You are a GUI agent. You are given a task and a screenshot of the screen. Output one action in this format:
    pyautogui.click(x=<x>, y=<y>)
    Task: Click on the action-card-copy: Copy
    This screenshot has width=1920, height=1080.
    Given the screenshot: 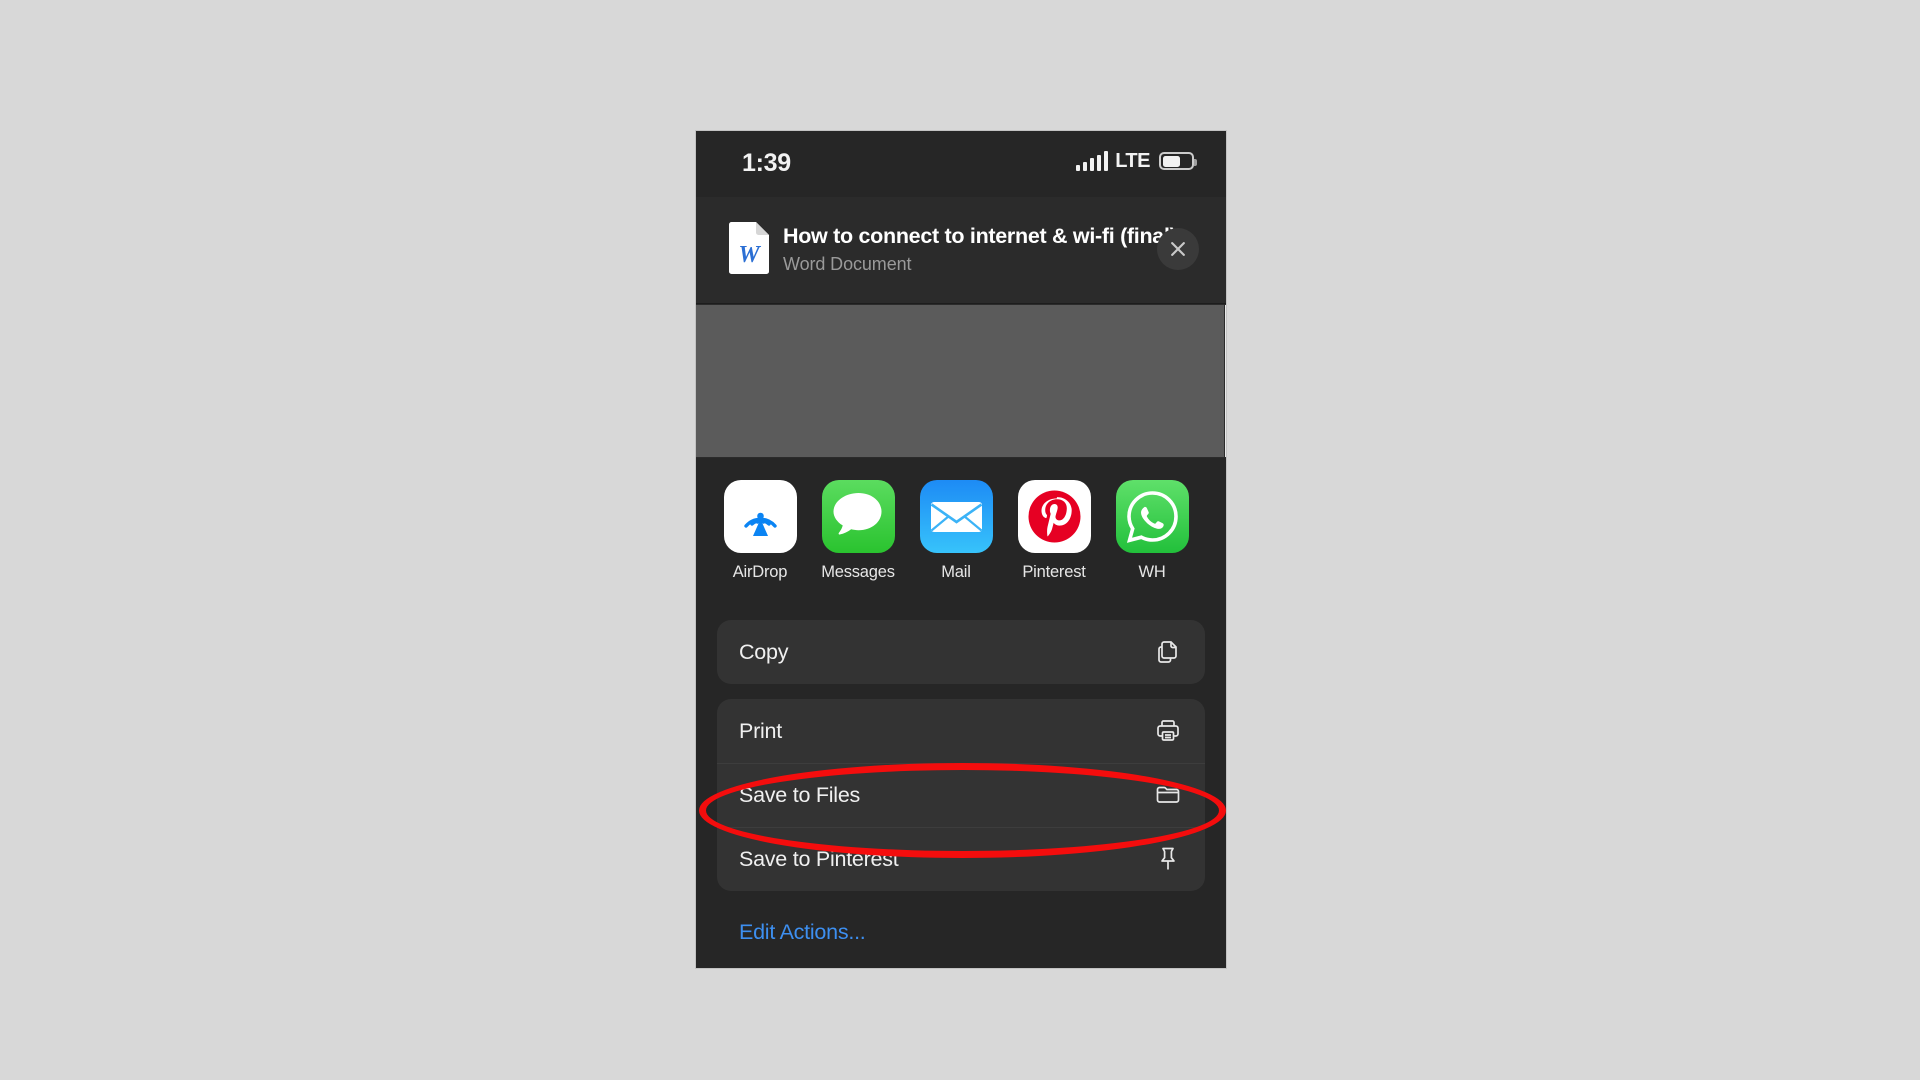 What is the action you would take?
    pyautogui.click(x=961, y=652)
    